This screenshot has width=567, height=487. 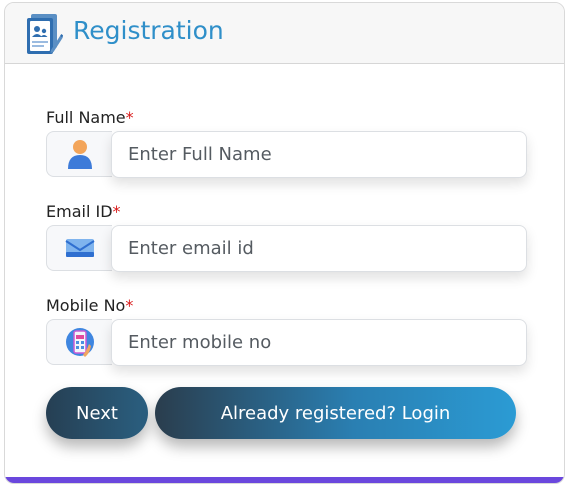 I want to click on full-name-input, so click(x=319, y=154).